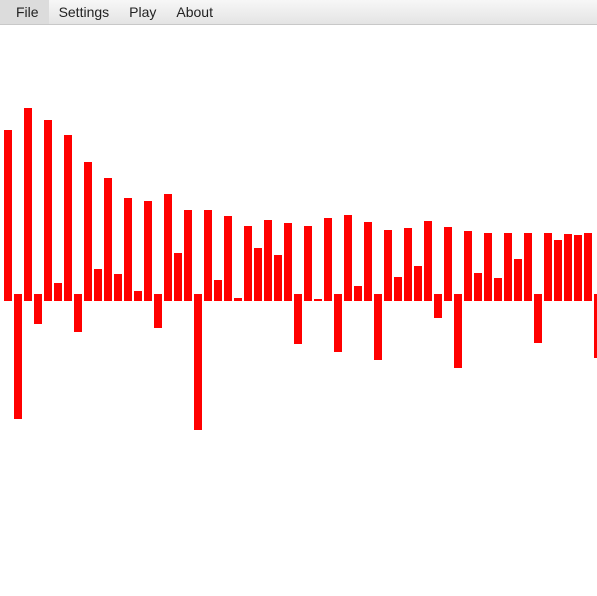  Describe the element at coordinates (24, 12) in the screenshot. I see `menu-file: File` at that location.